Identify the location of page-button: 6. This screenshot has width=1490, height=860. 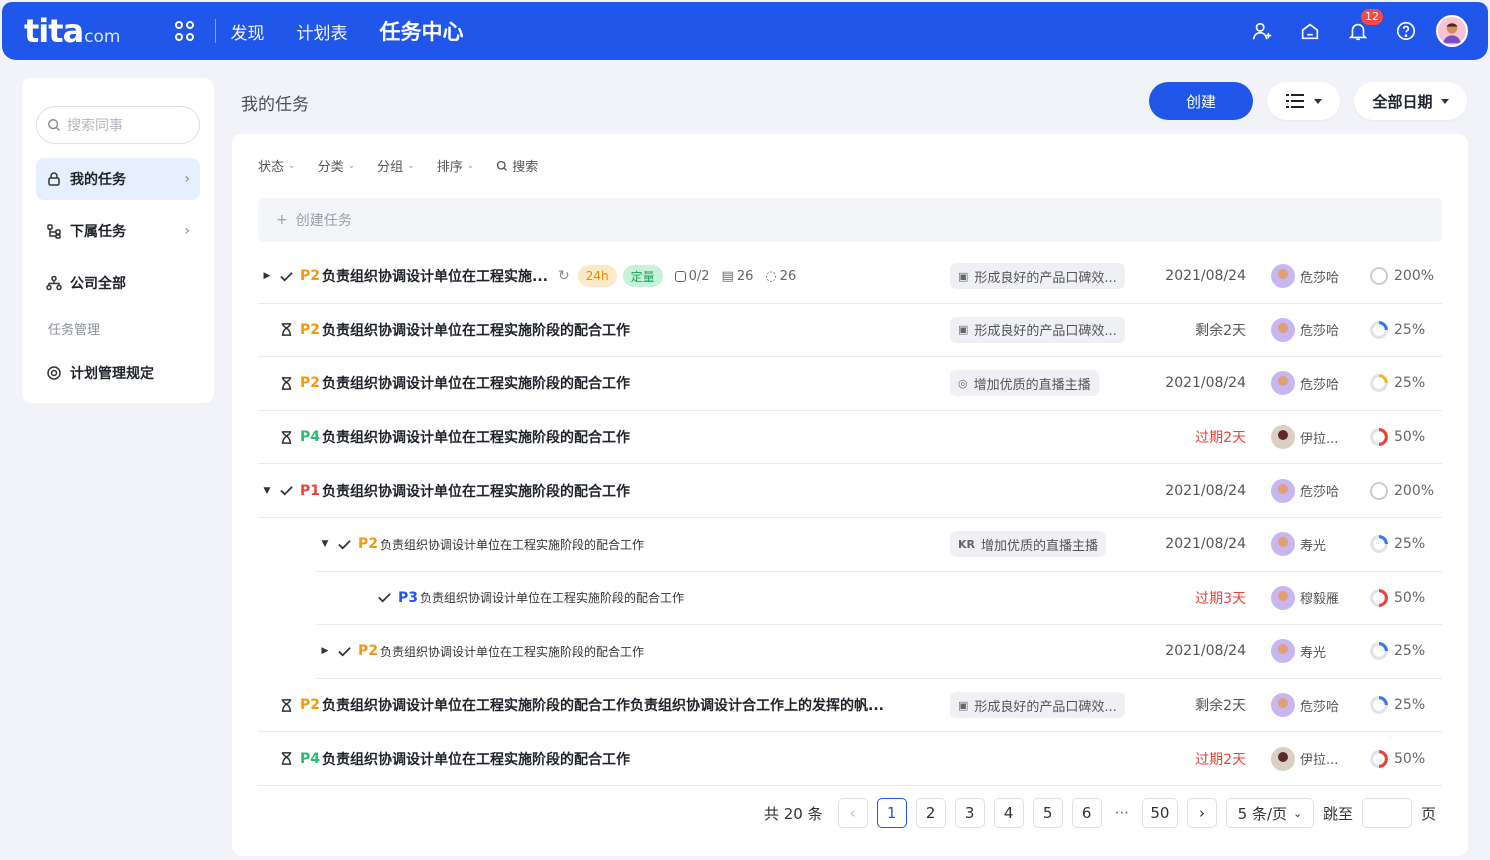
(1086, 813).